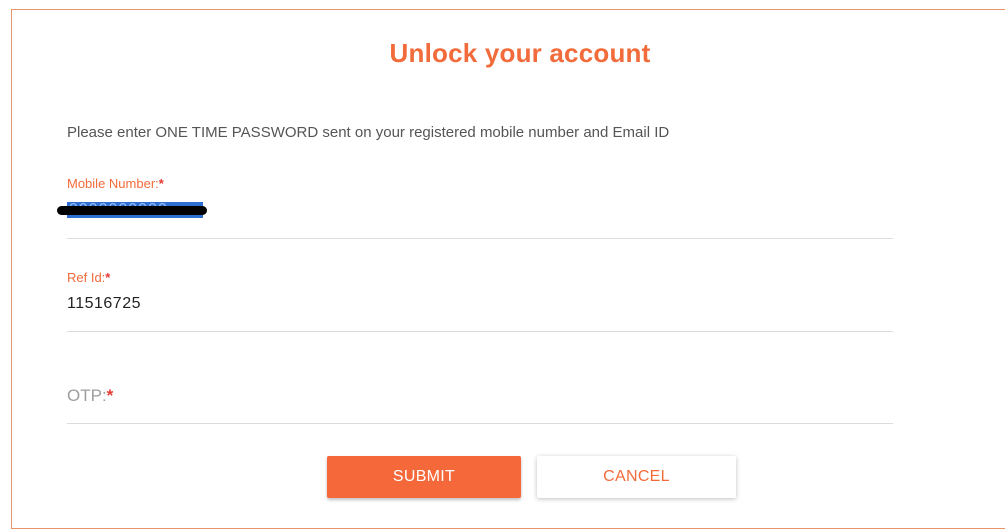  I want to click on otp-input: OTP:*, so click(480, 396).